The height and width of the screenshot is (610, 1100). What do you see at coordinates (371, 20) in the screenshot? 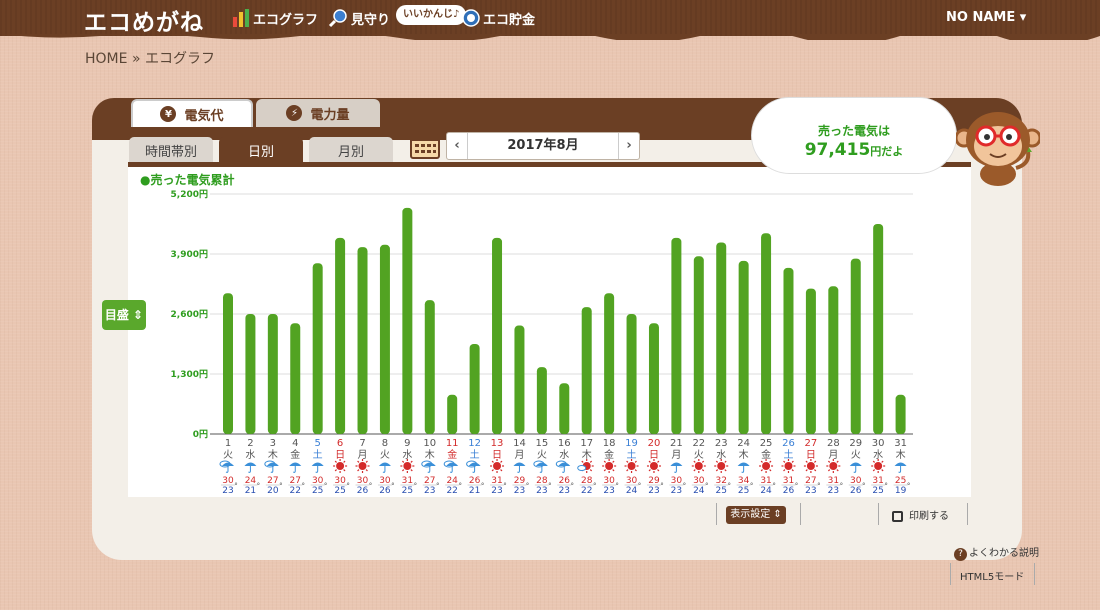
I see `nav-label: 見守り` at bounding box center [371, 20].